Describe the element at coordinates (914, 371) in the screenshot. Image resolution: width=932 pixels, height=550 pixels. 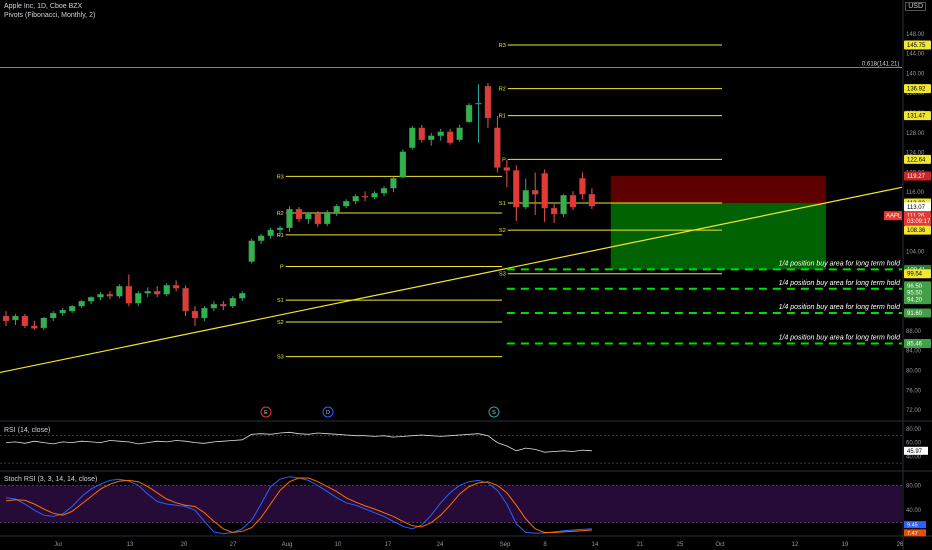
I see `price-tick-label: 80.00` at that location.